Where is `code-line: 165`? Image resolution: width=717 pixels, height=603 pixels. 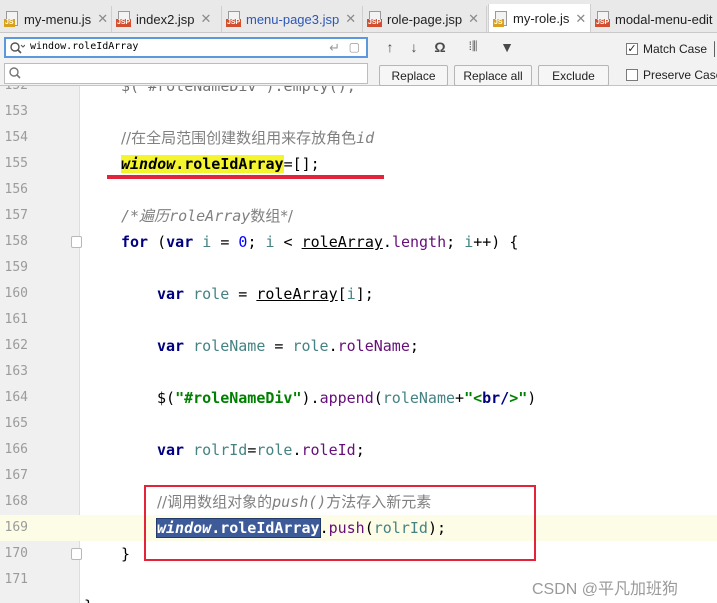
code-line: 165 is located at coordinates (16, 423).